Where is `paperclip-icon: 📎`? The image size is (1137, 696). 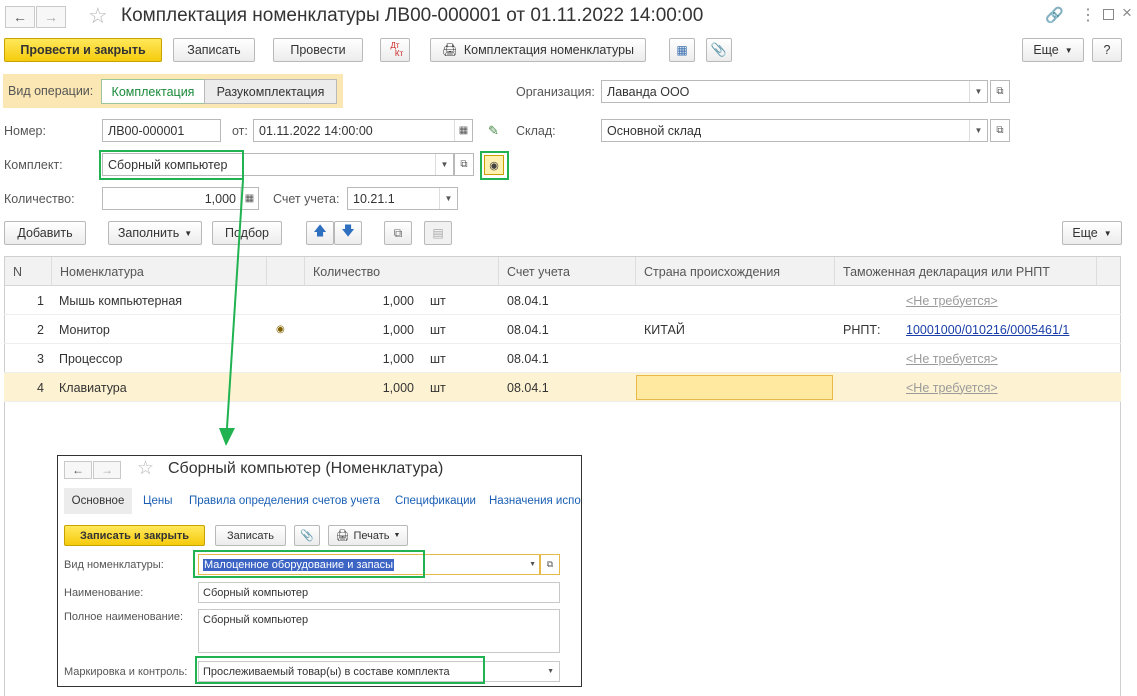 paperclip-icon: 📎 is located at coordinates (307, 536).